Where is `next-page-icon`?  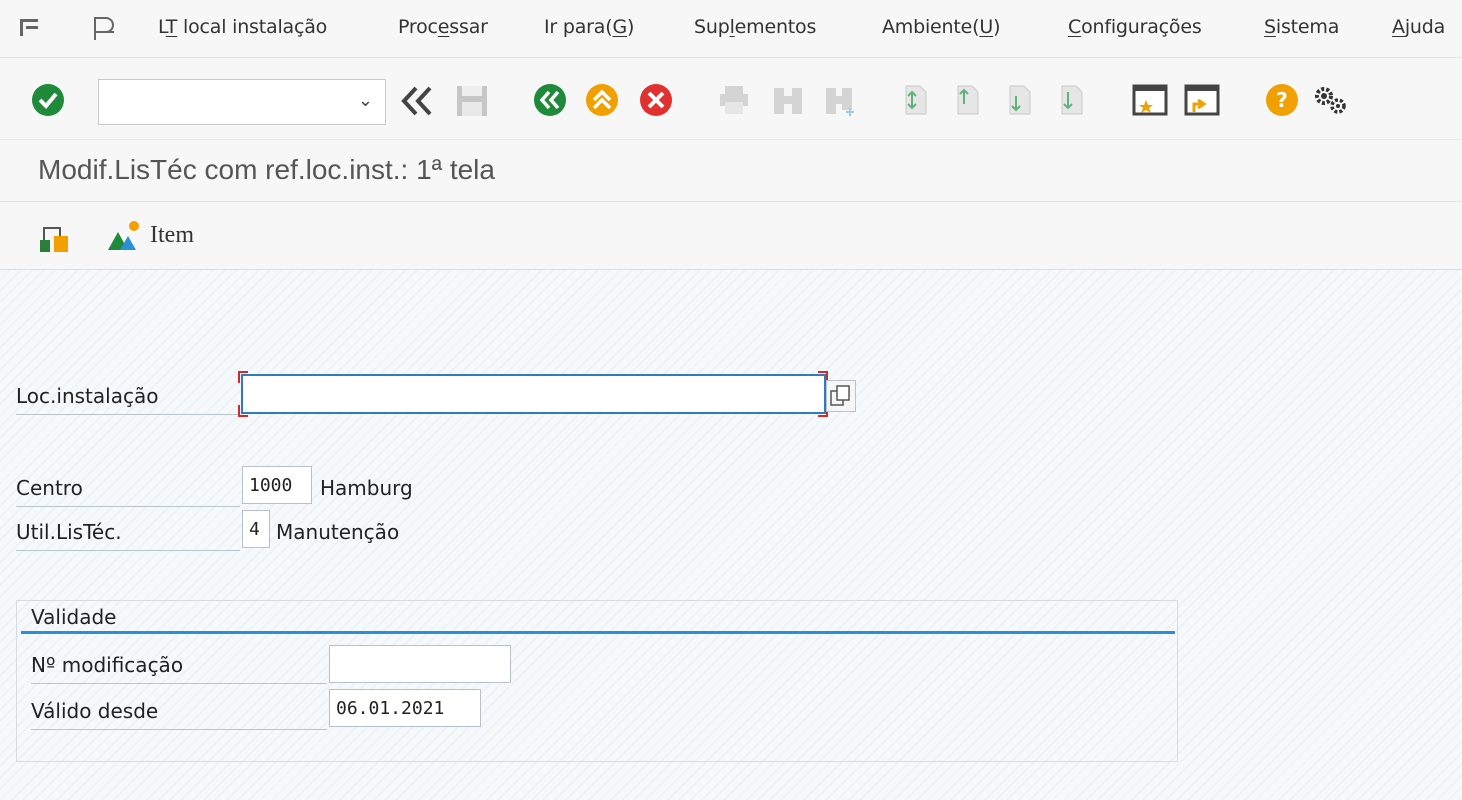
next-page-icon is located at coordinates (1018, 100).